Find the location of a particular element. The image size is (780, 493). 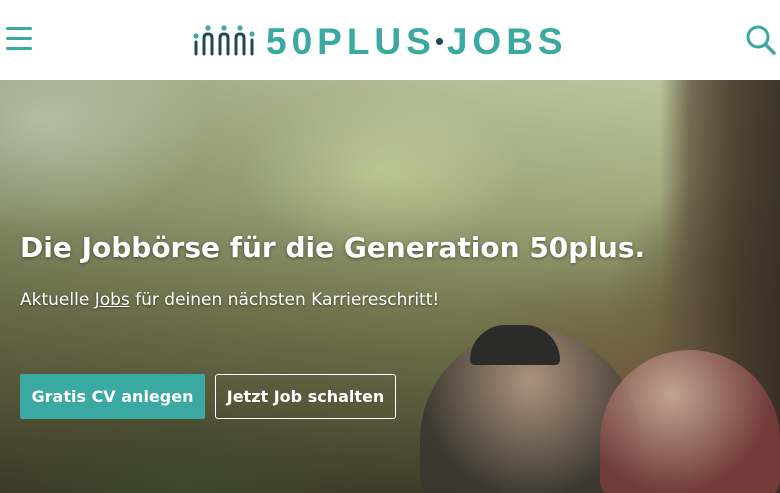

post-job-button: Jetzt Job schalten is located at coordinates (305, 396).